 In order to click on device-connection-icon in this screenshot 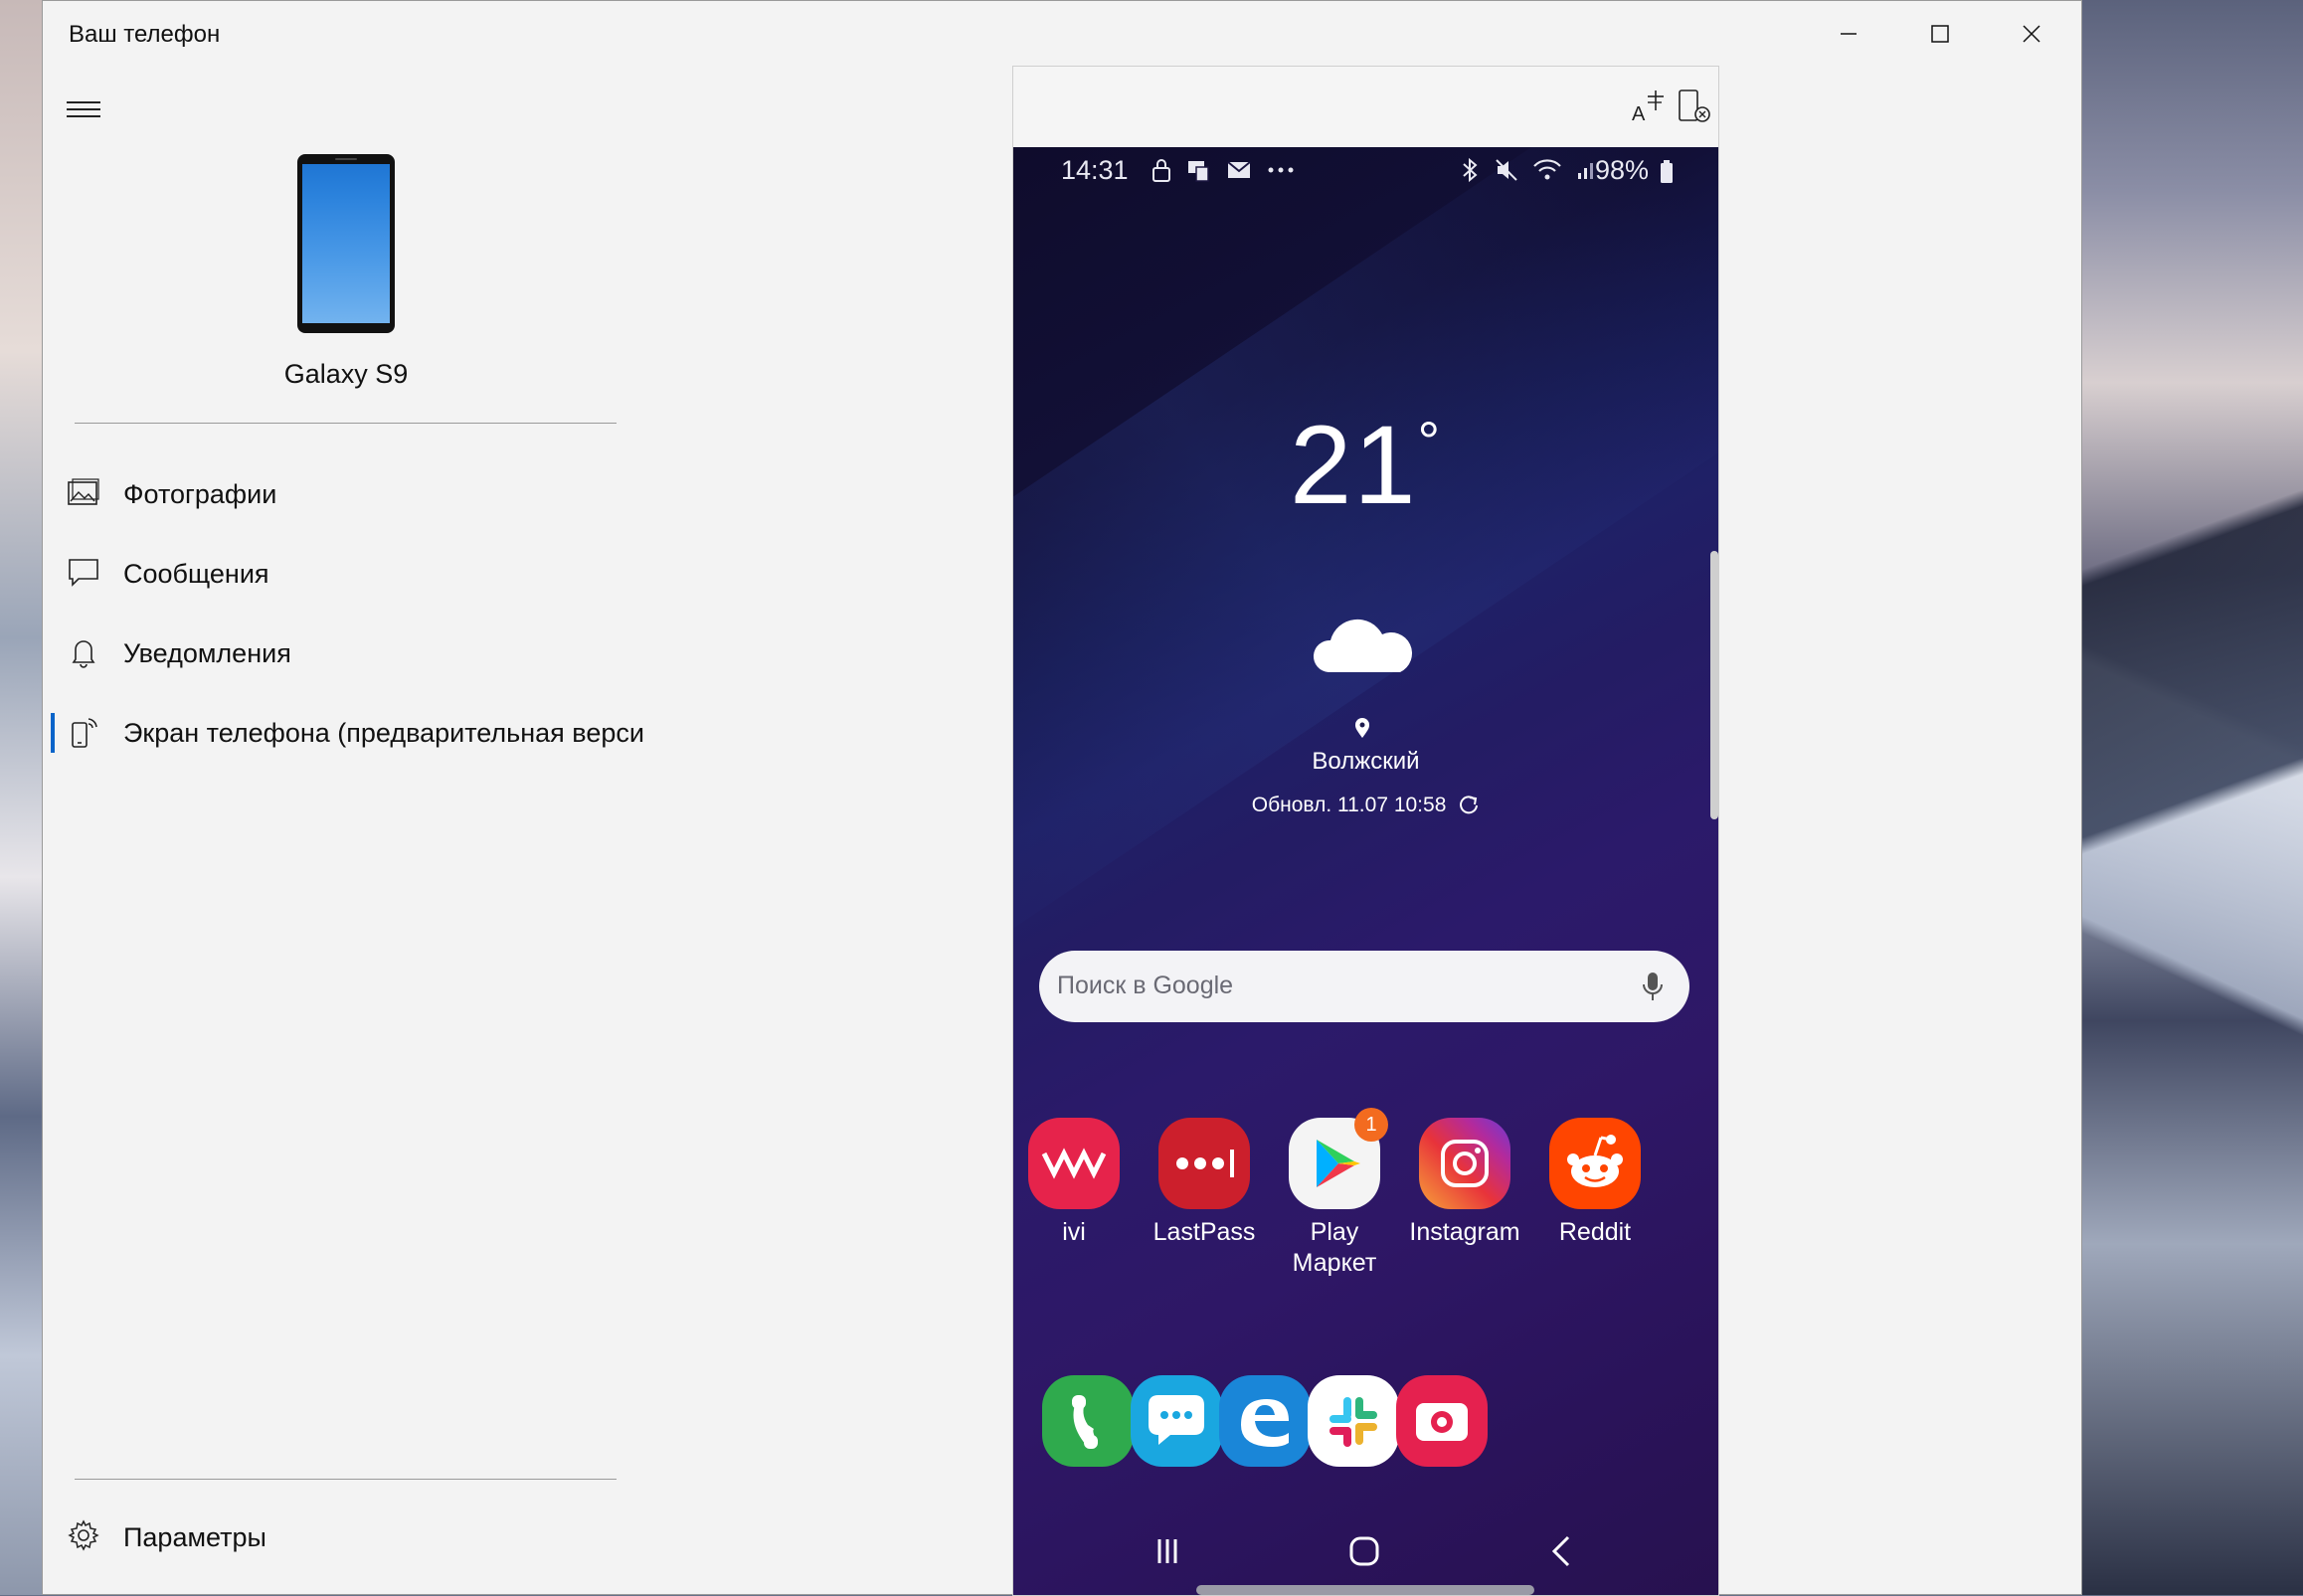, I will do `click(1198, 172)`.